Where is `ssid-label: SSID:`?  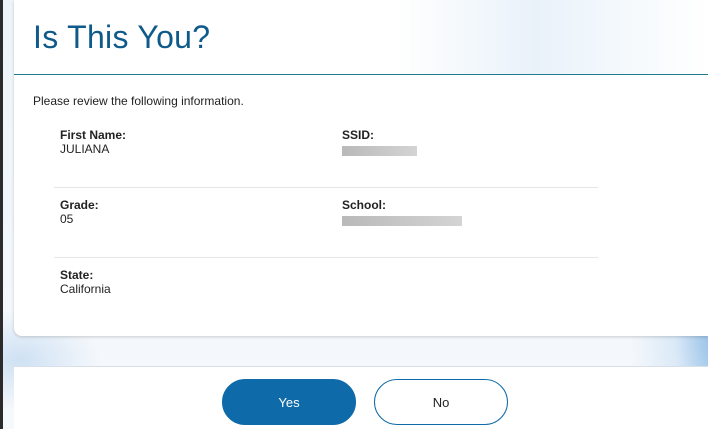 ssid-label: SSID: is located at coordinates (358, 135).